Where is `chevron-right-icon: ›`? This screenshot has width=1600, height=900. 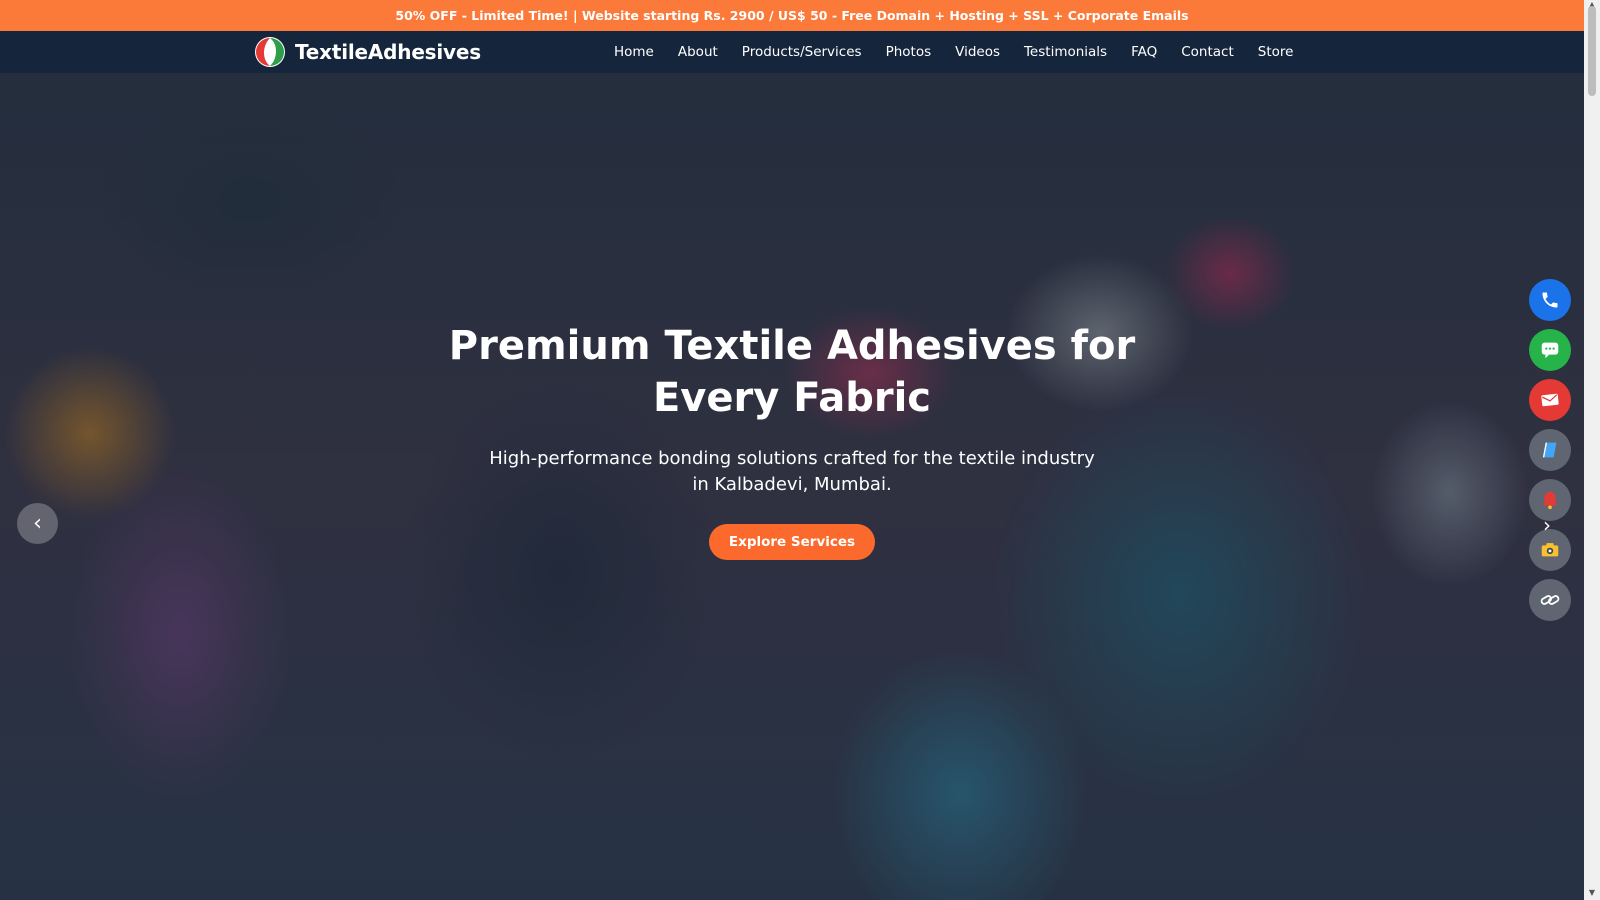
chevron-right-icon: › is located at coordinates (1547, 525).